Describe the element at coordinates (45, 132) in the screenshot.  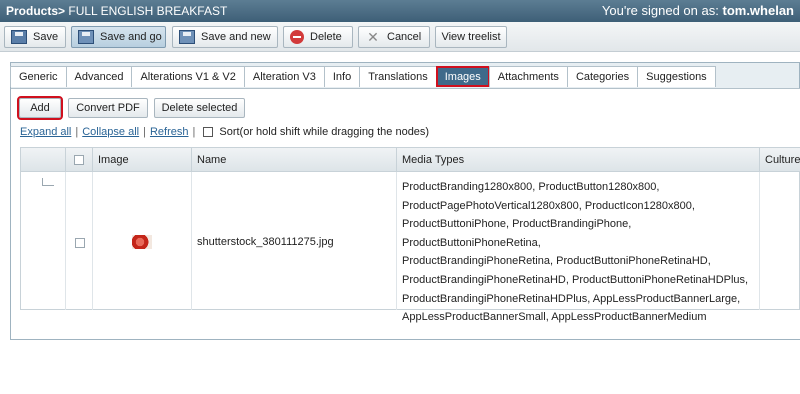
I see `expand-all-link: Expand all` at that location.